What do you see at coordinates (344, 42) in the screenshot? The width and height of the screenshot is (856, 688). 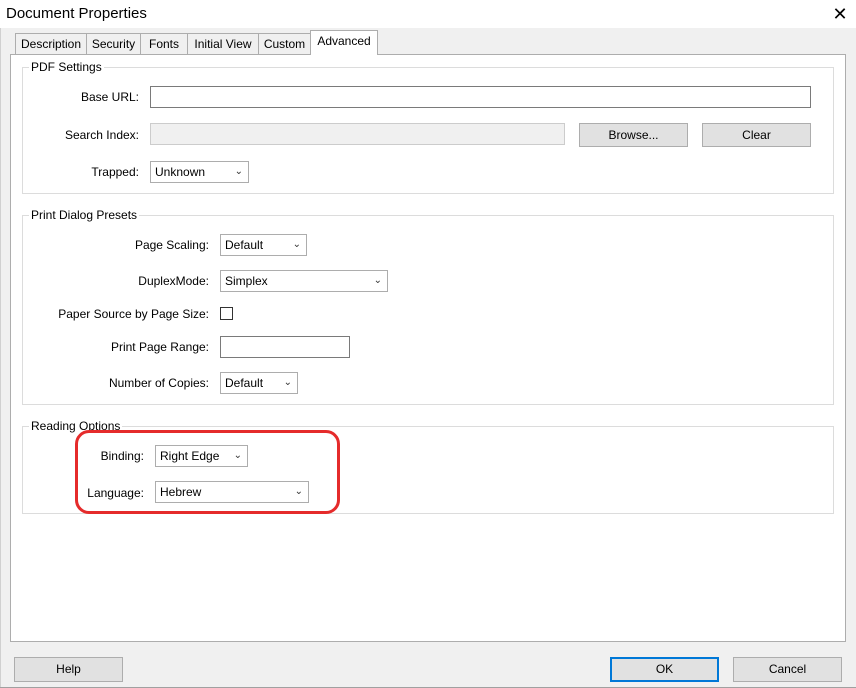 I see `tab-advanced: Advanced` at bounding box center [344, 42].